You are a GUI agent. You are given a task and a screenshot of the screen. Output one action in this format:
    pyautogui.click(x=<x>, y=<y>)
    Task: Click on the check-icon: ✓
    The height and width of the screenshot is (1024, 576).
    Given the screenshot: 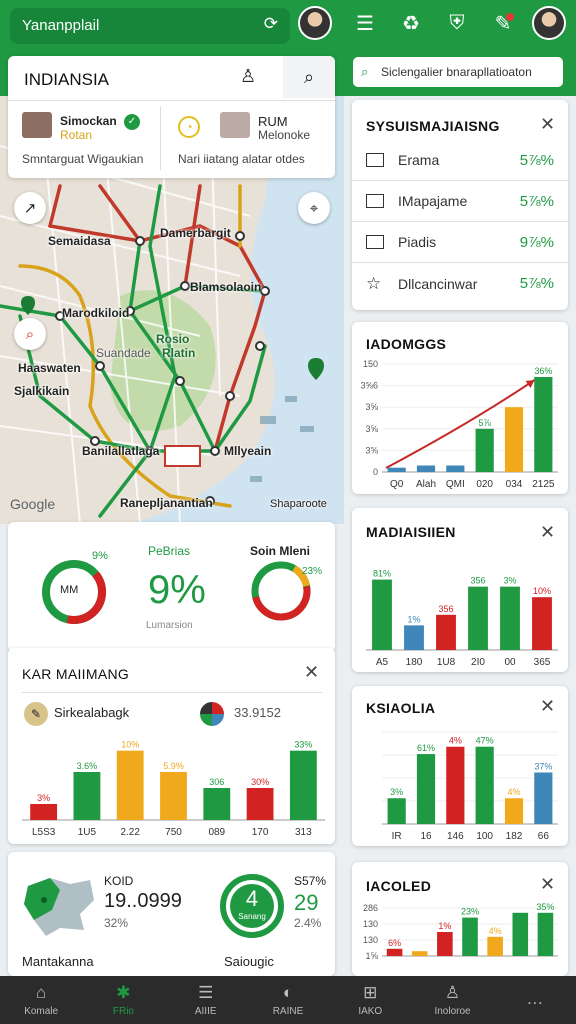 What is the action you would take?
    pyautogui.click(x=132, y=122)
    